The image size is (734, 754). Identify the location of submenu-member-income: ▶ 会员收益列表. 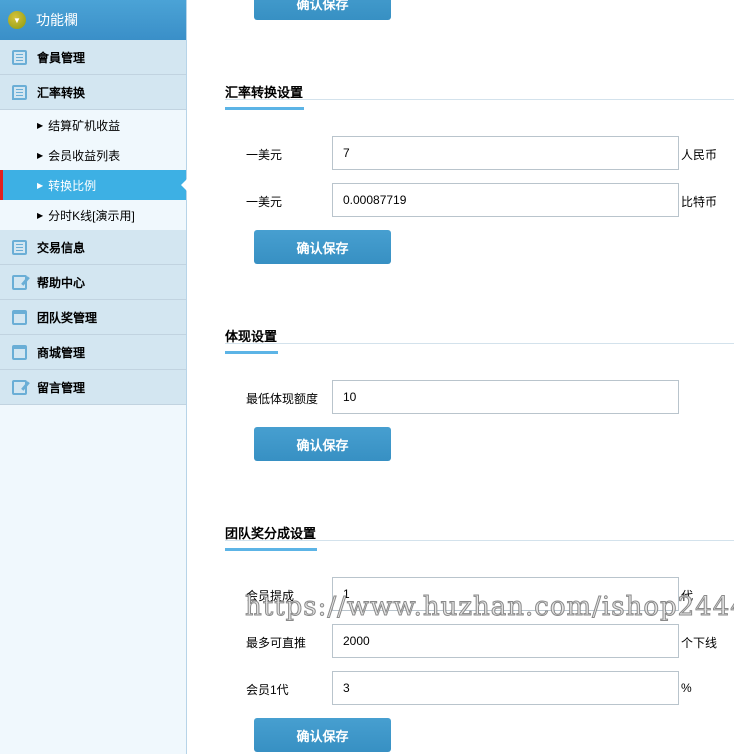
(93, 155).